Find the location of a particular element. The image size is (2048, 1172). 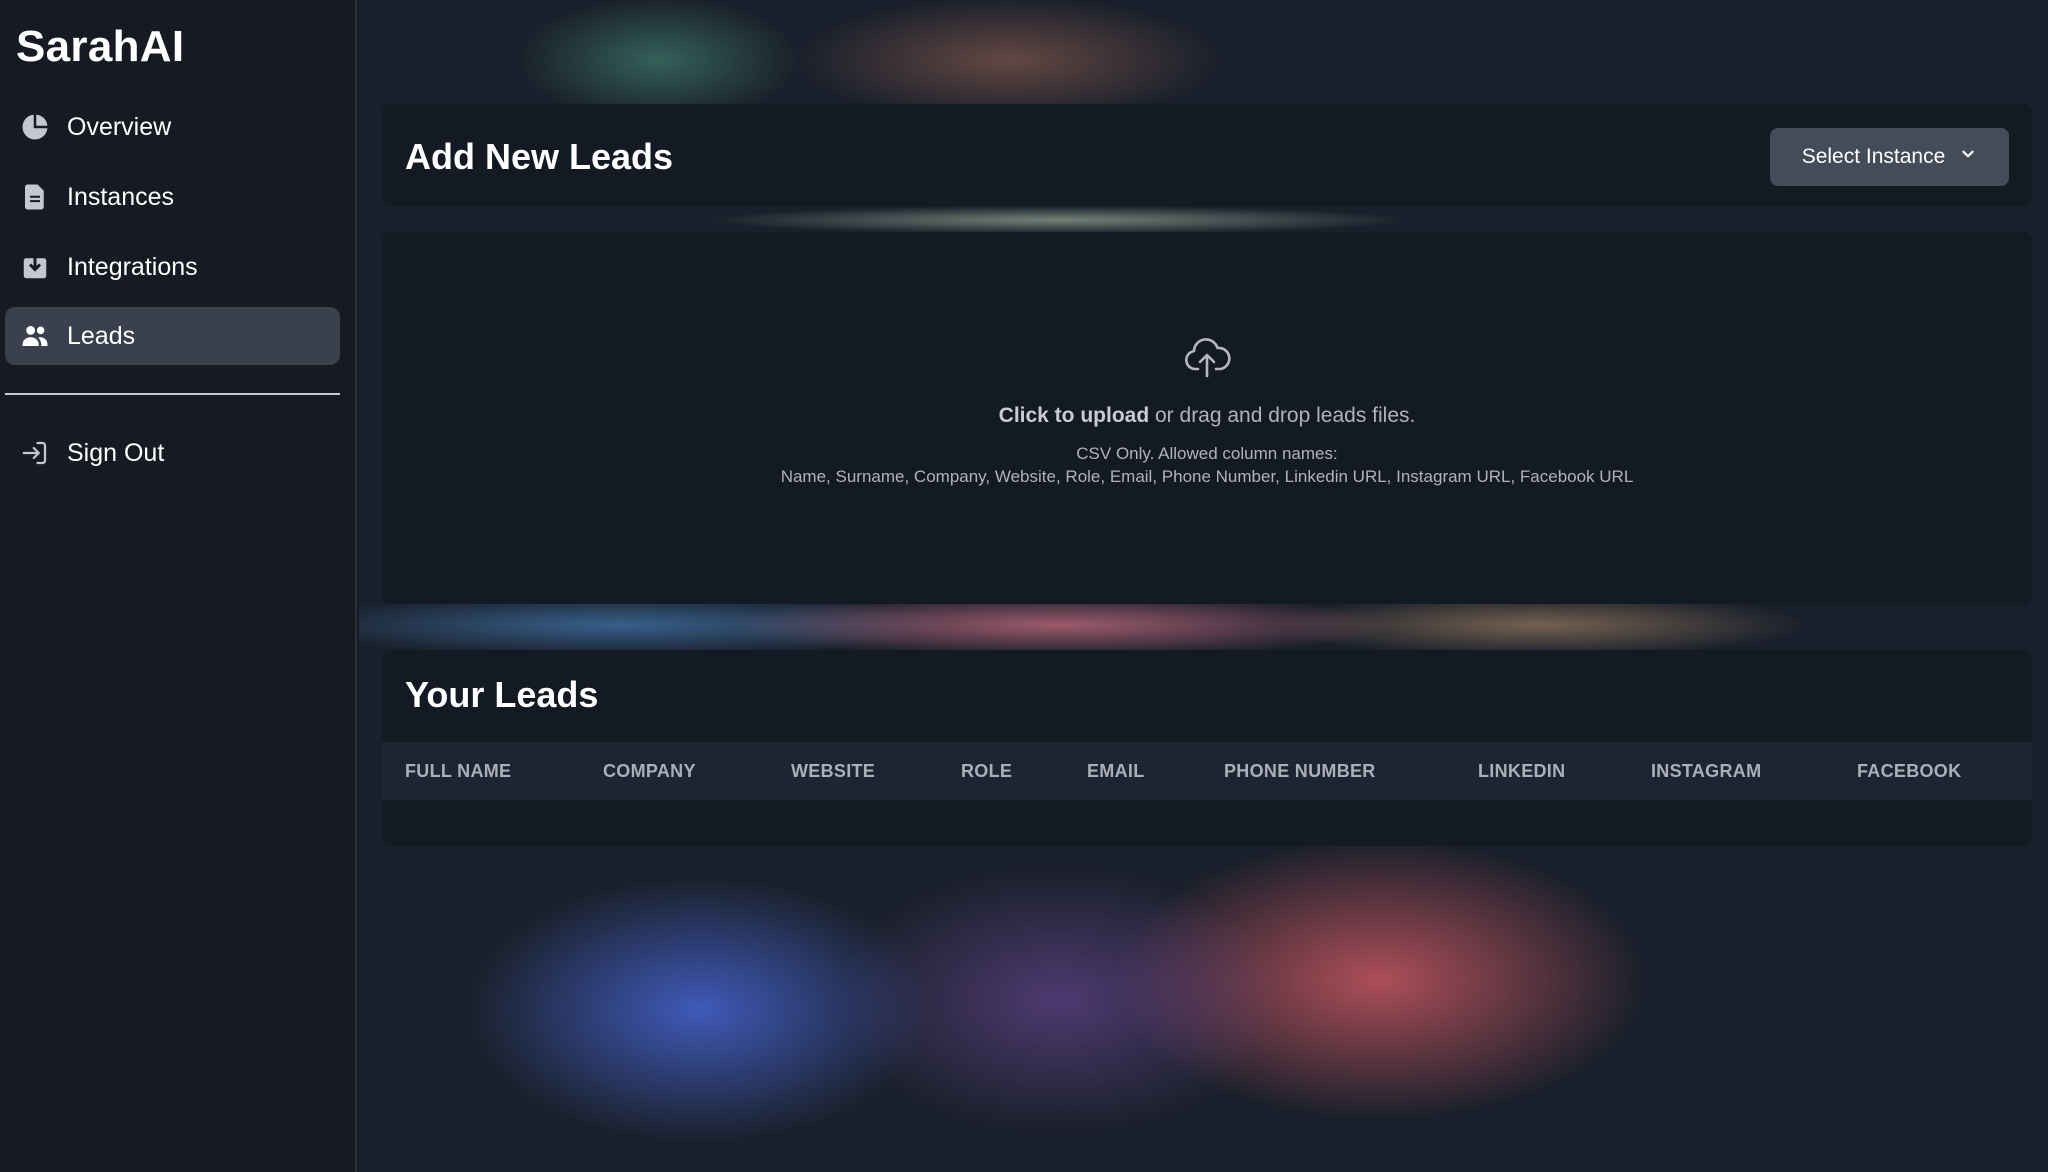

sidebar-item-label: Overview is located at coordinates (119, 126).